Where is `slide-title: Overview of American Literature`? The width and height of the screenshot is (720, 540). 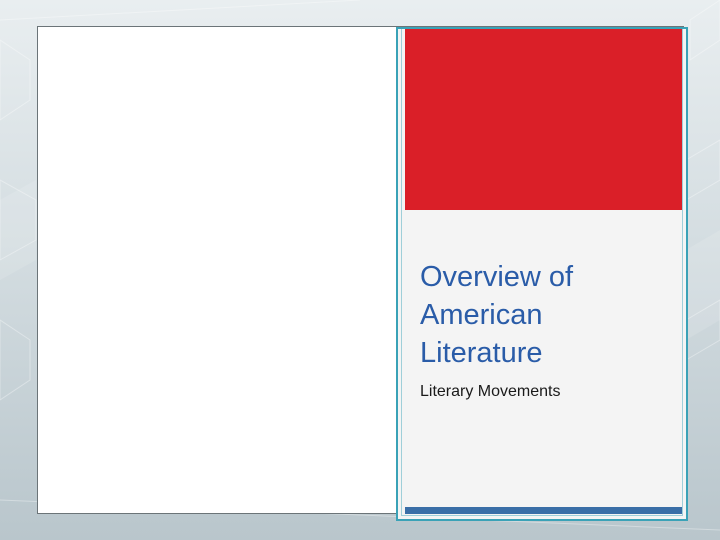
slide-title: Overview of American Literature is located at coordinates (545, 315).